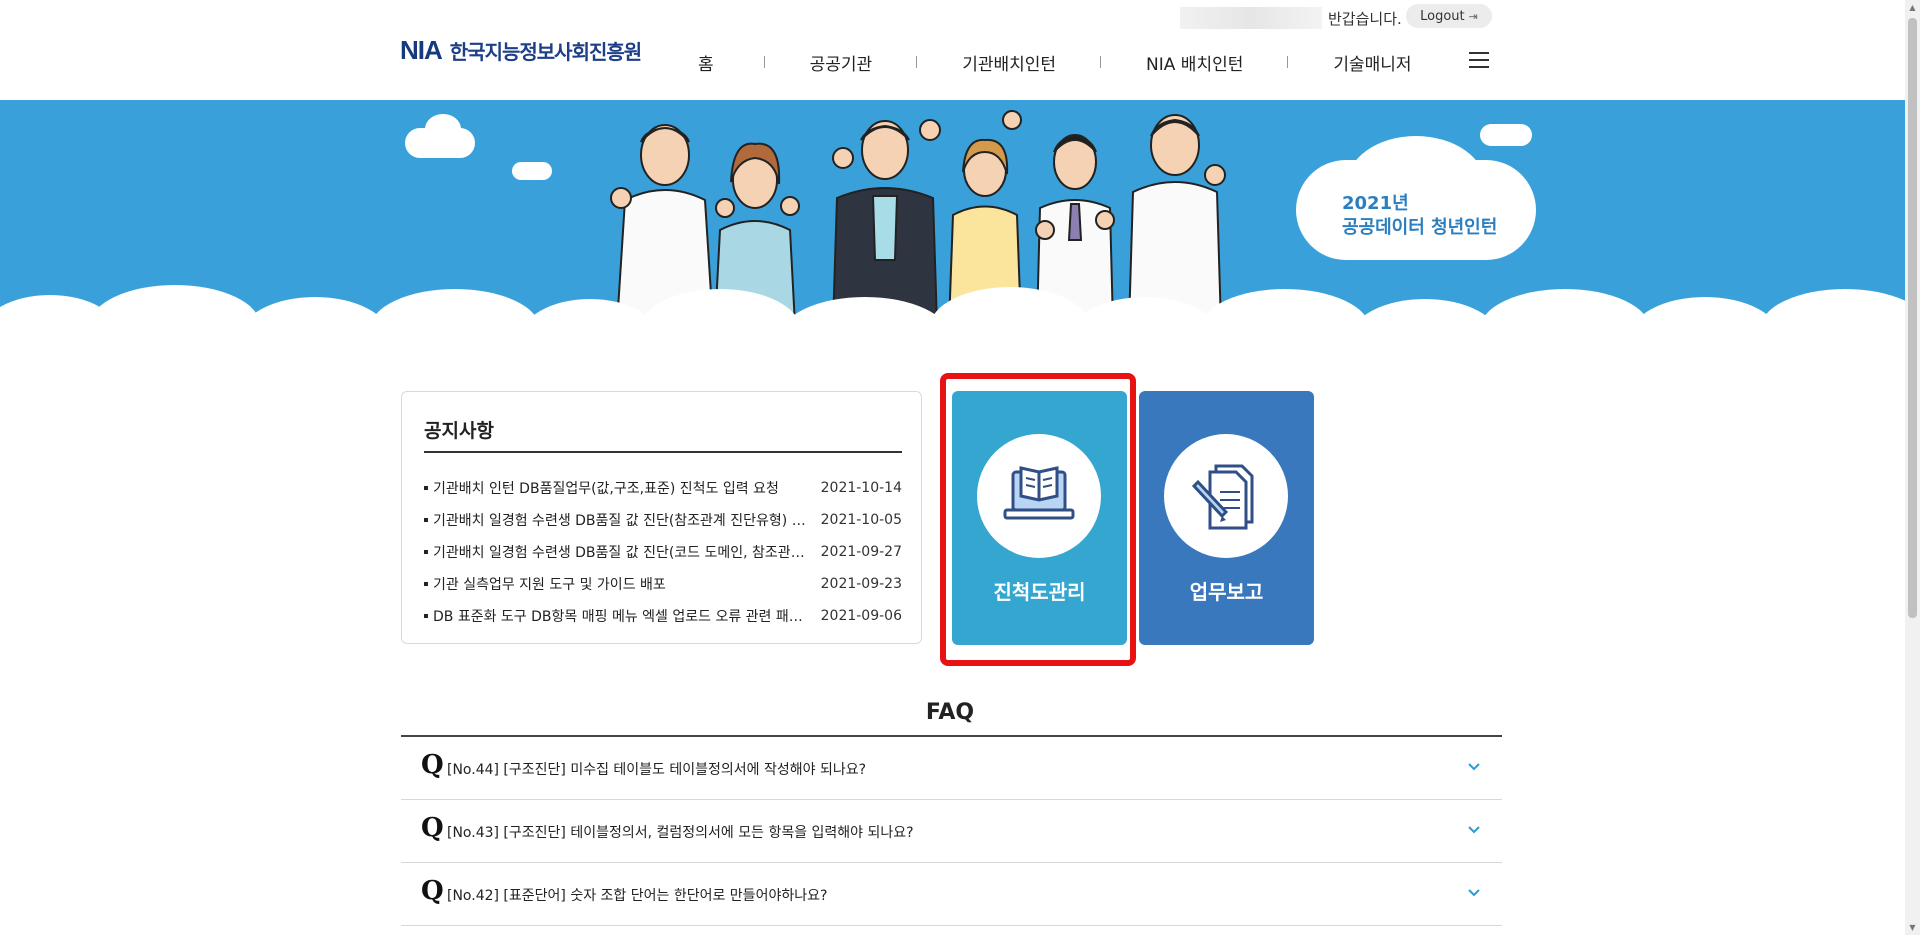  I want to click on notice-item: 기관 실측업무 지원 도구 및 가이드 배포 2021-09-23, so click(663, 584).